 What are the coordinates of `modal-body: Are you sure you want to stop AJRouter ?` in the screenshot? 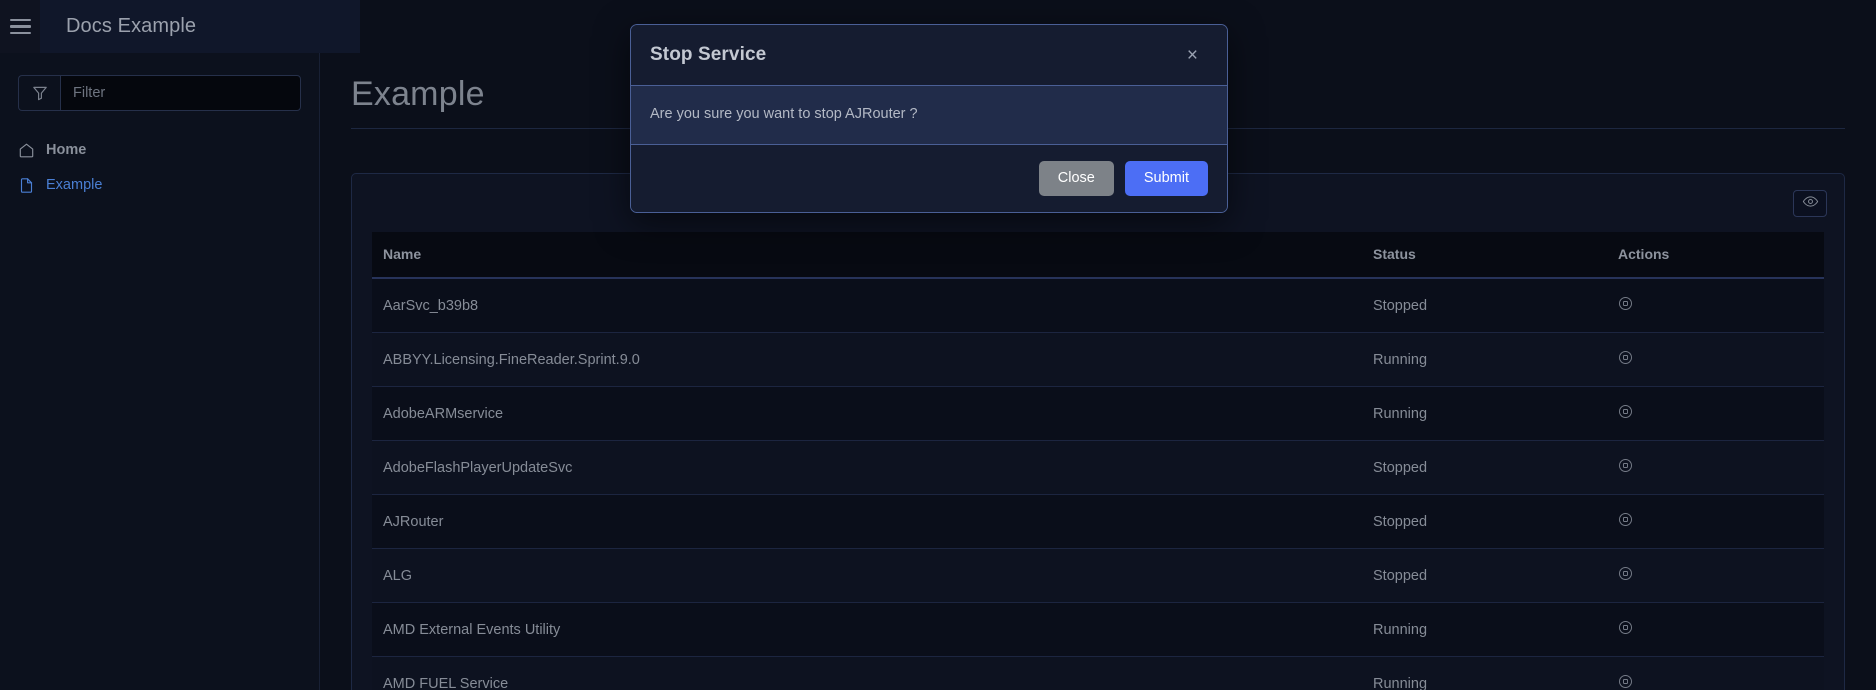 It's located at (929, 115).